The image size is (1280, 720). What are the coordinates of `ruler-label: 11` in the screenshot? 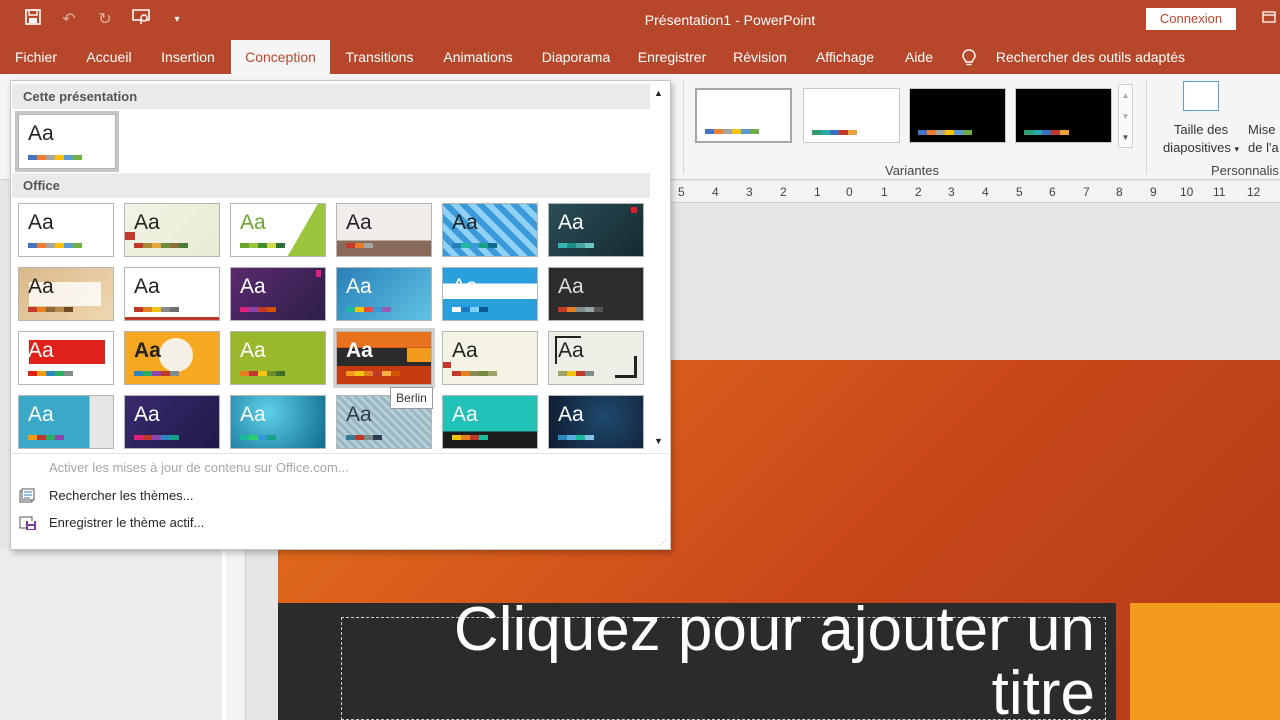 It's located at (1219, 192).